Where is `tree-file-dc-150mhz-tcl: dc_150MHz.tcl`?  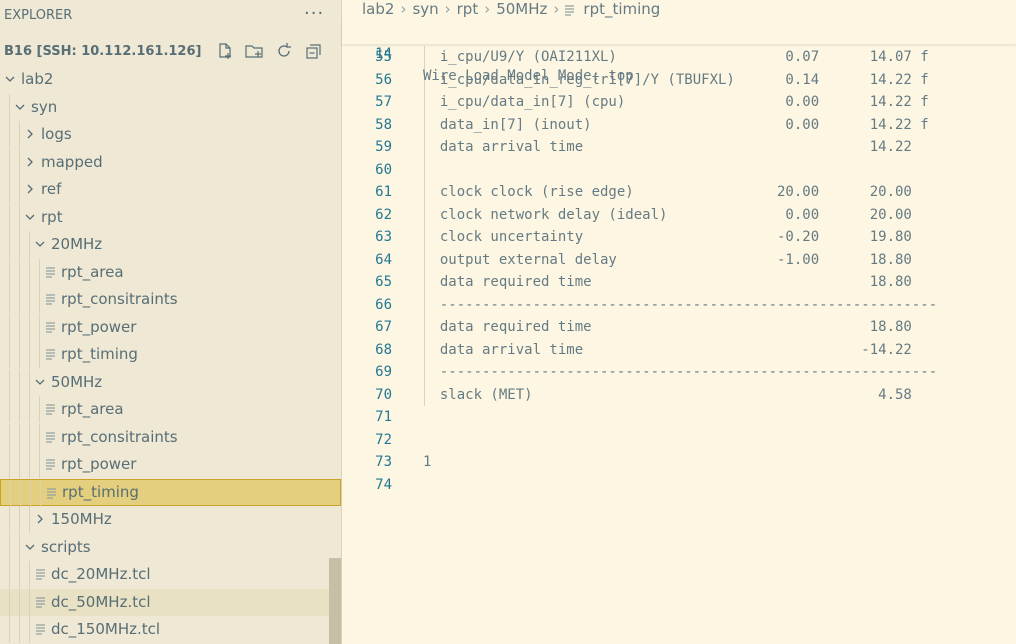
tree-file-dc-150mhz-tcl: dc_150MHz.tcl is located at coordinates (170, 629).